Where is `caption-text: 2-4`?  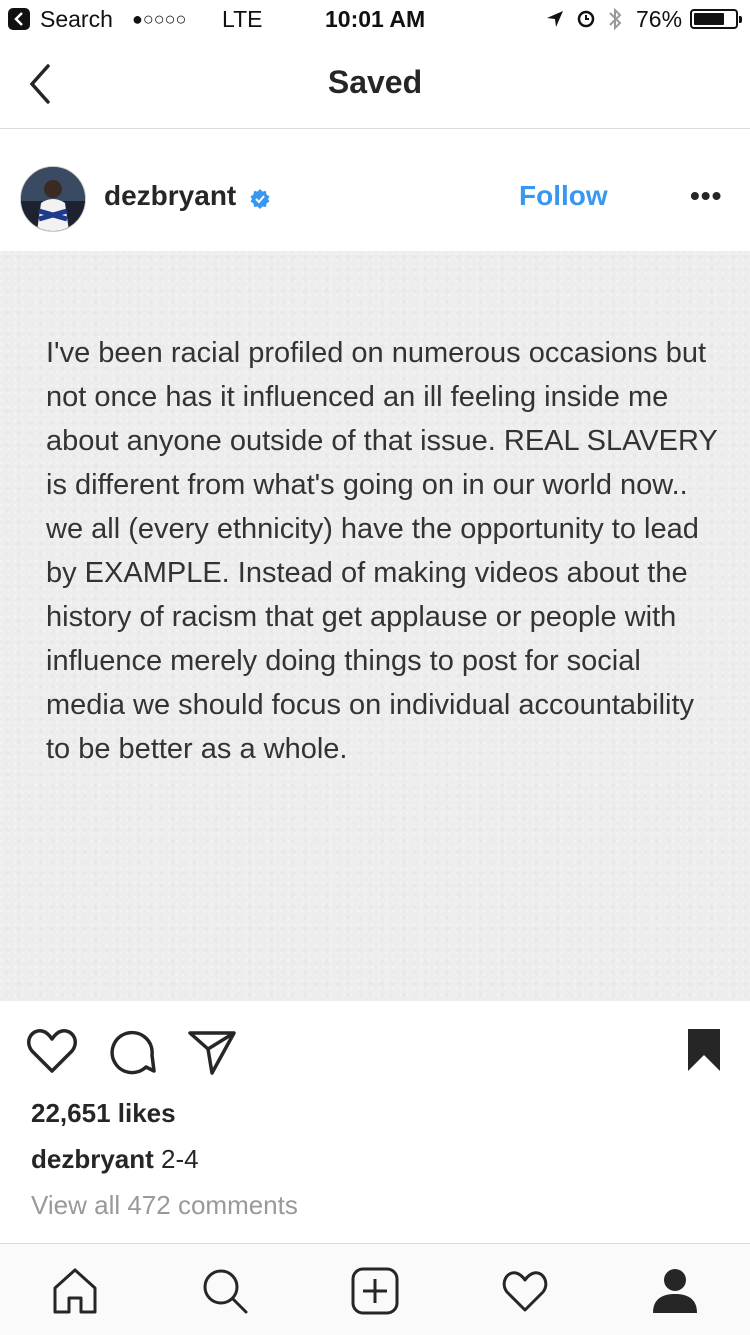
caption-text: 2-4 is located at coordinates (180, 1159).